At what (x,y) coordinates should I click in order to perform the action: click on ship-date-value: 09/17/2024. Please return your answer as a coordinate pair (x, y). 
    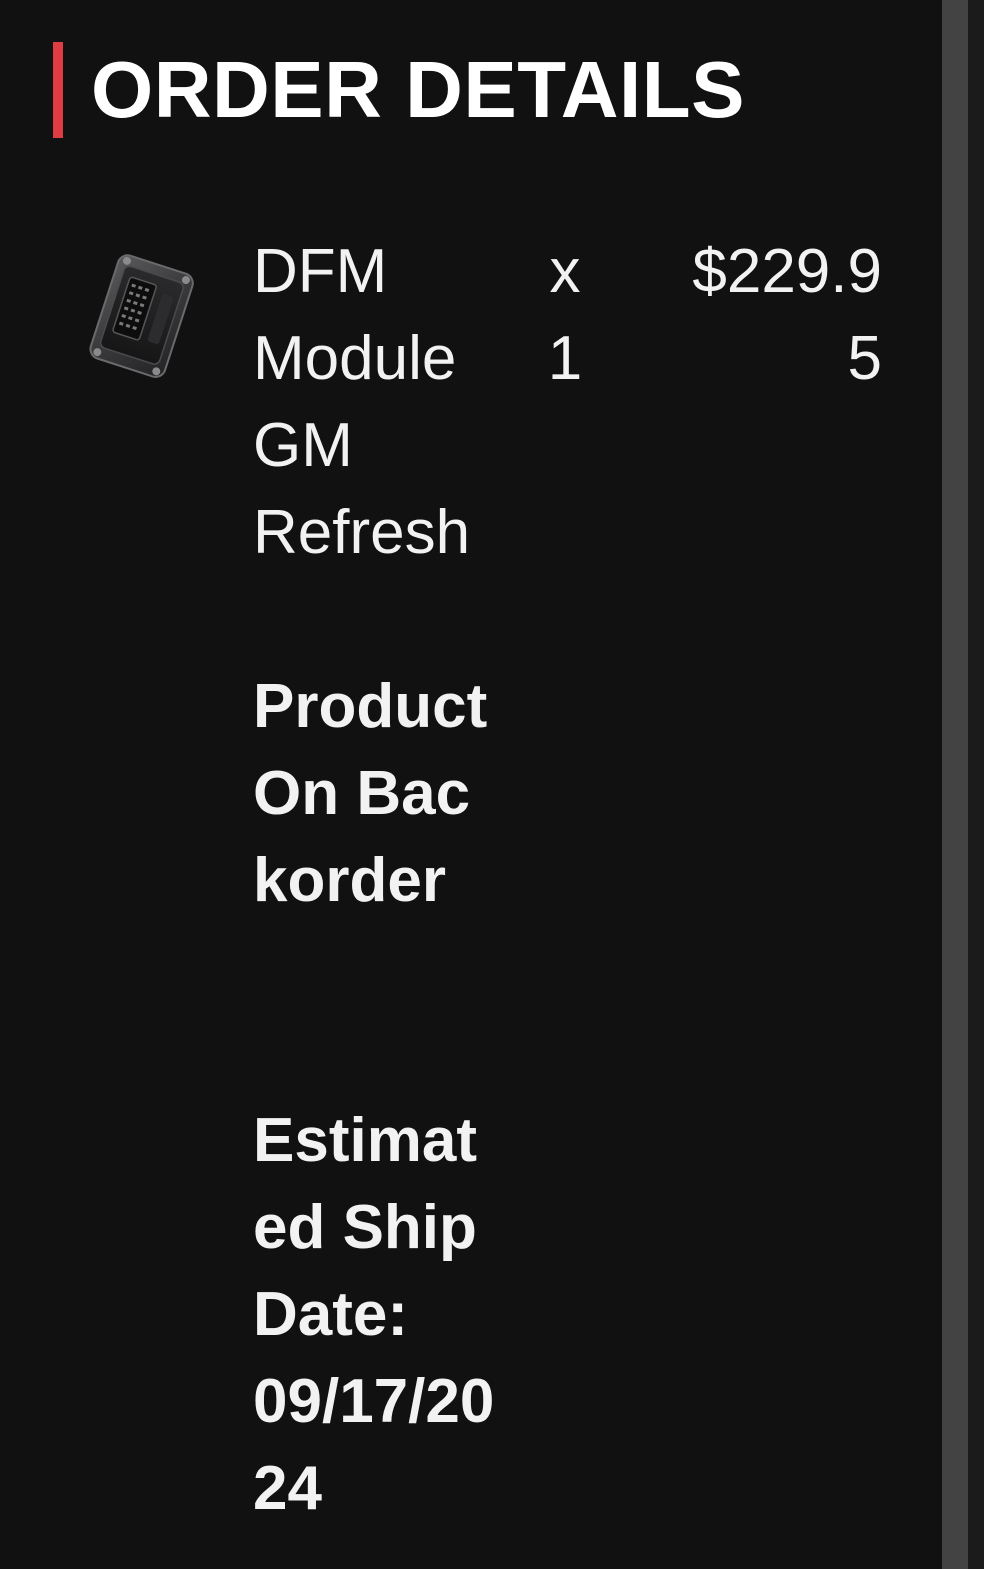
    Looking at the image, I should click on (374, 1445).